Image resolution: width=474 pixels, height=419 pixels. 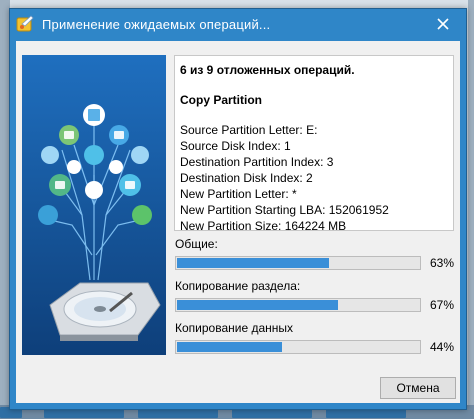 What do you see at coordinates (25, 24) in the screenshot?
I see `app-logo-icon` at bounding box center [25, 24].